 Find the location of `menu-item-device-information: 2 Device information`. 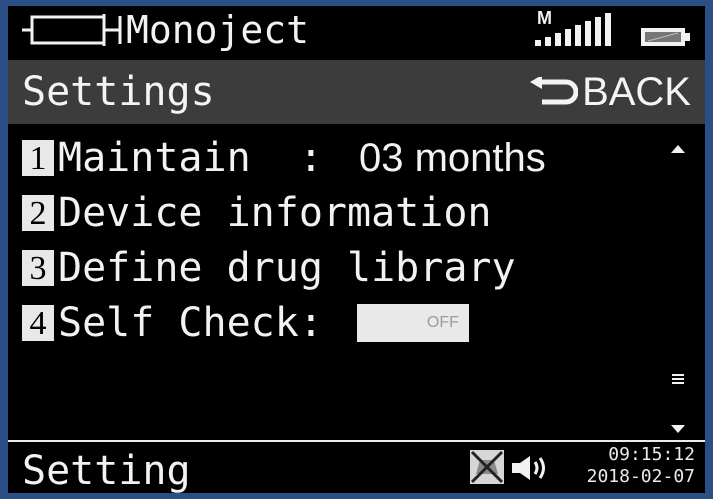

menu-item-device-information: 2 Device information is located at coordinates (256, 213).